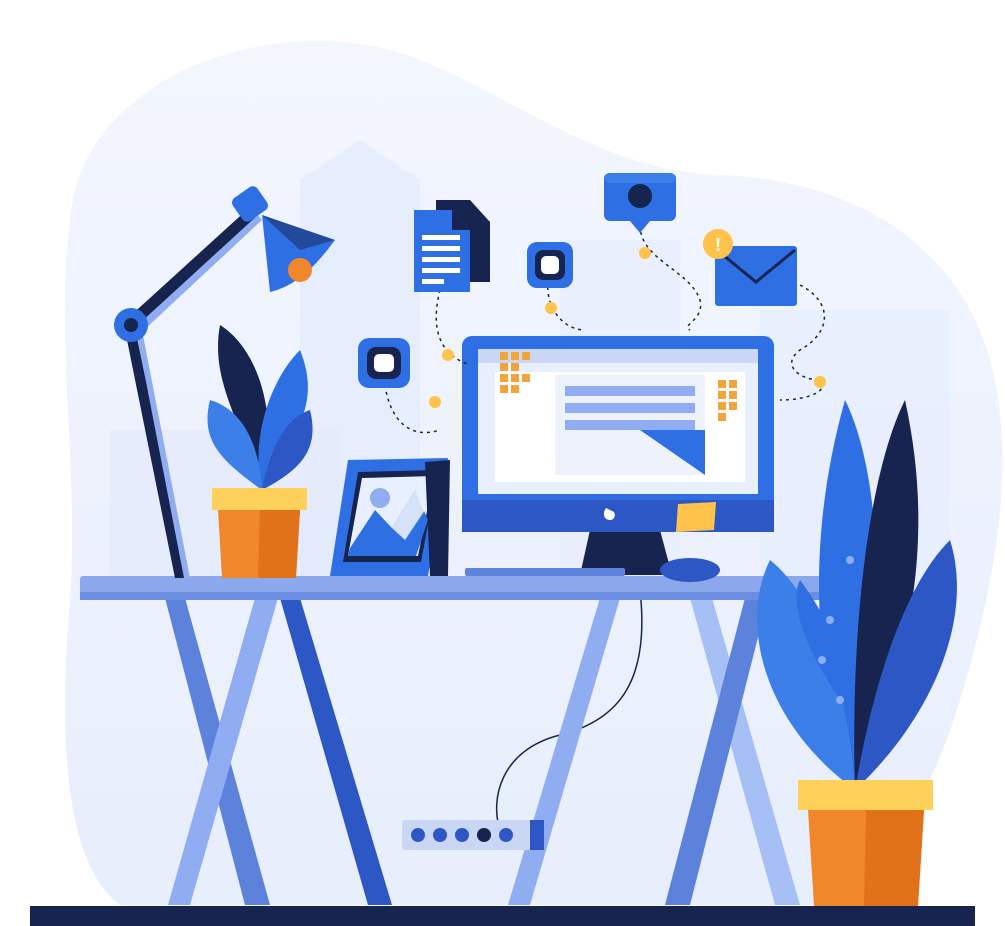  Describe the element at coordinates (452, 246) in the screenshot. I see `document-icon` at that location.